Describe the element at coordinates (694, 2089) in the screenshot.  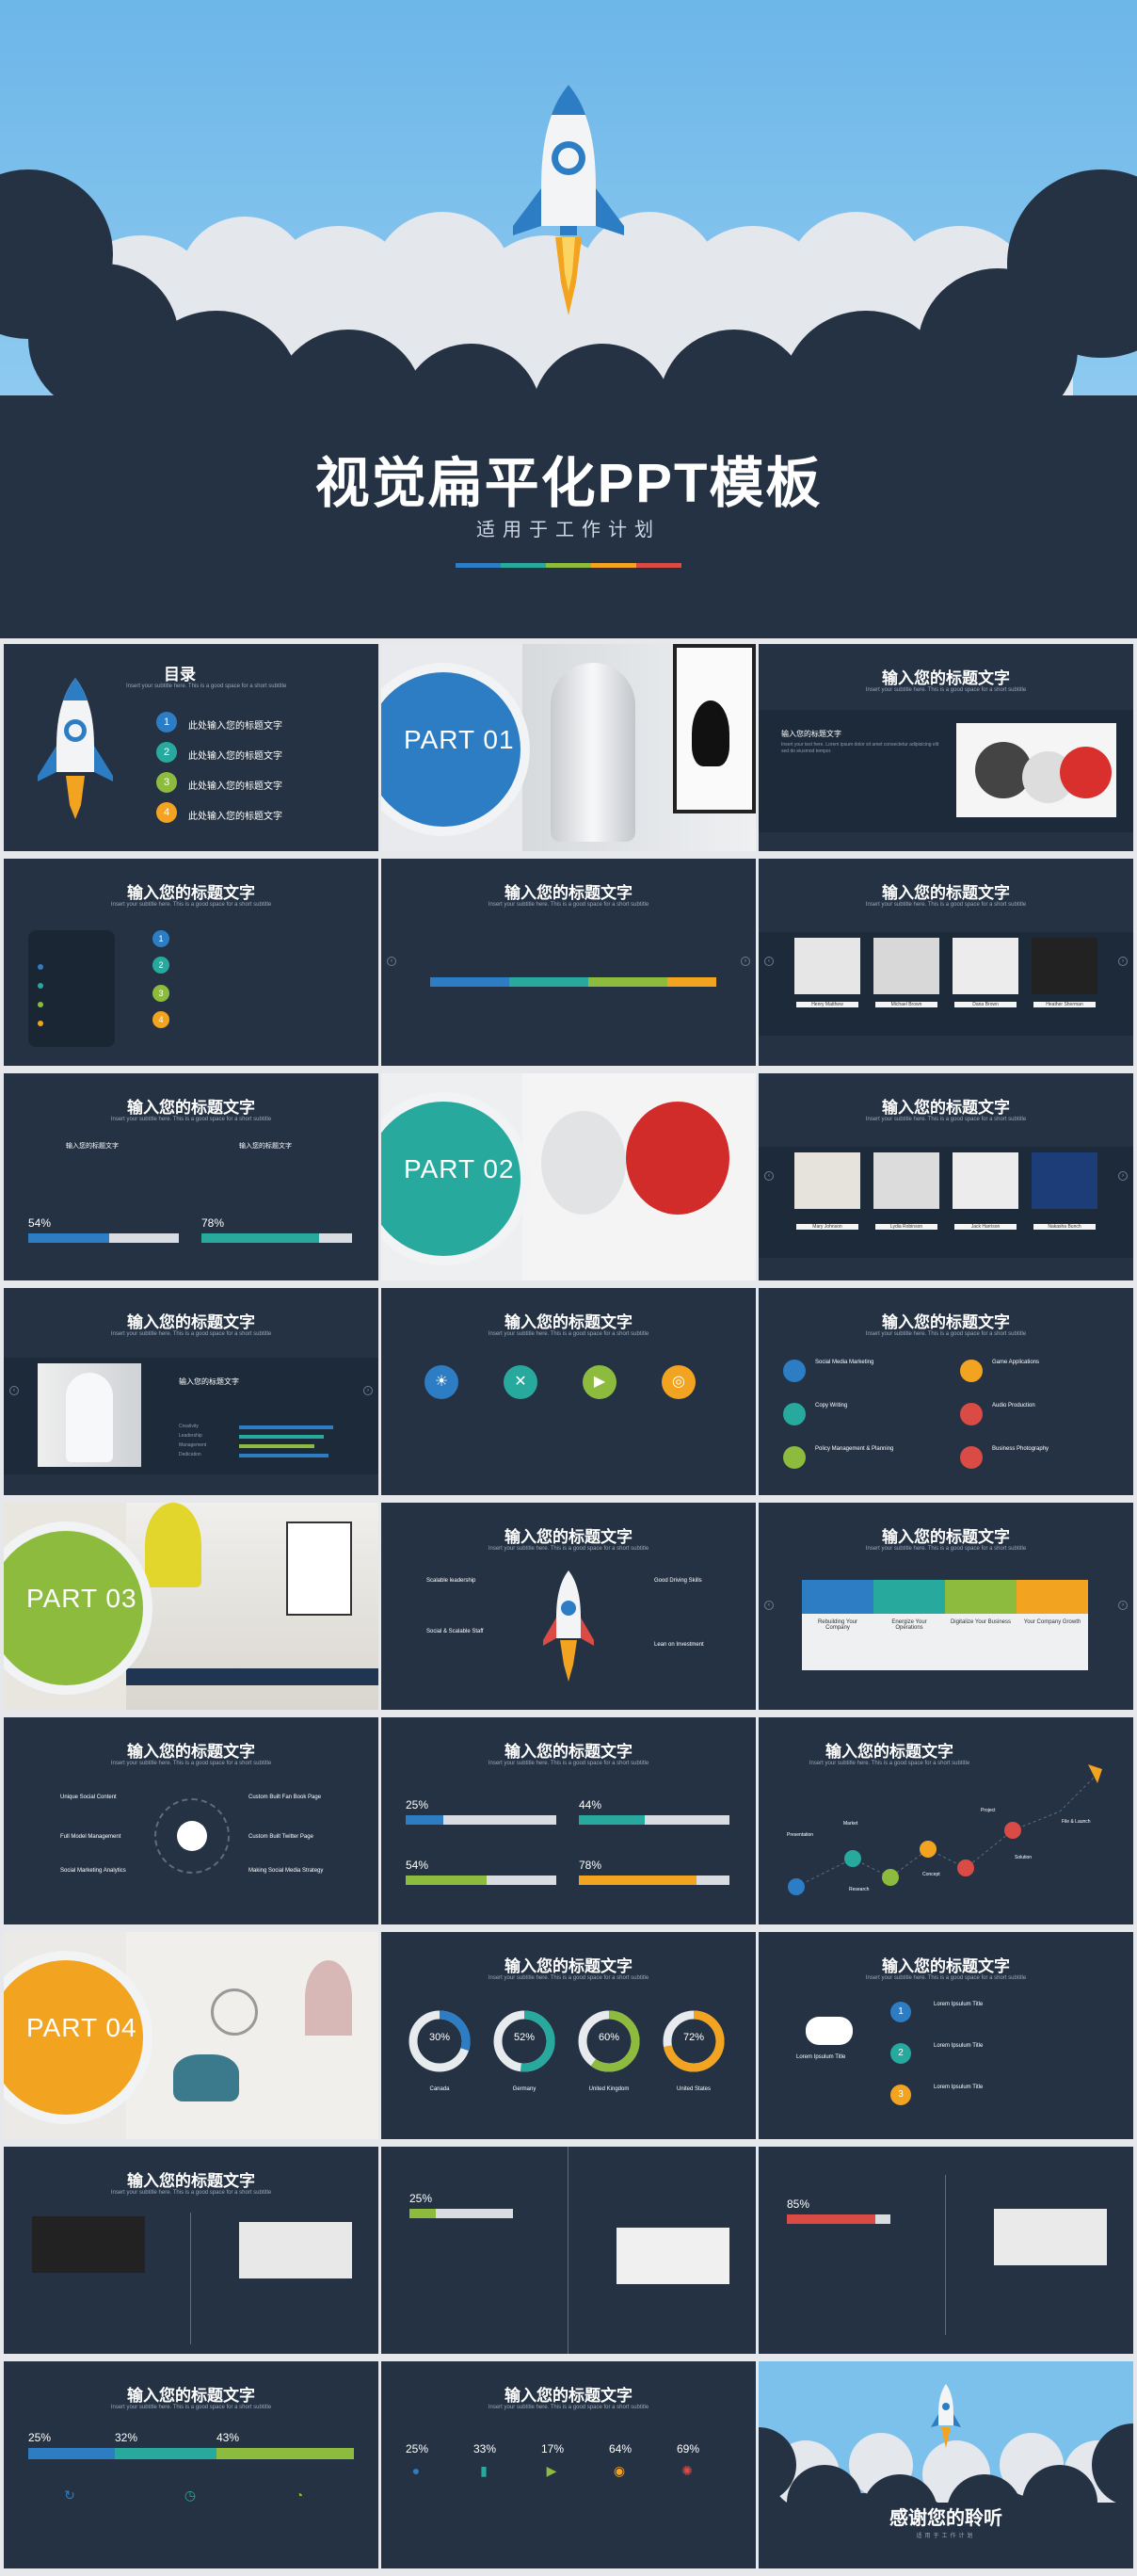
I see `donut-label-4: United States` at that location.